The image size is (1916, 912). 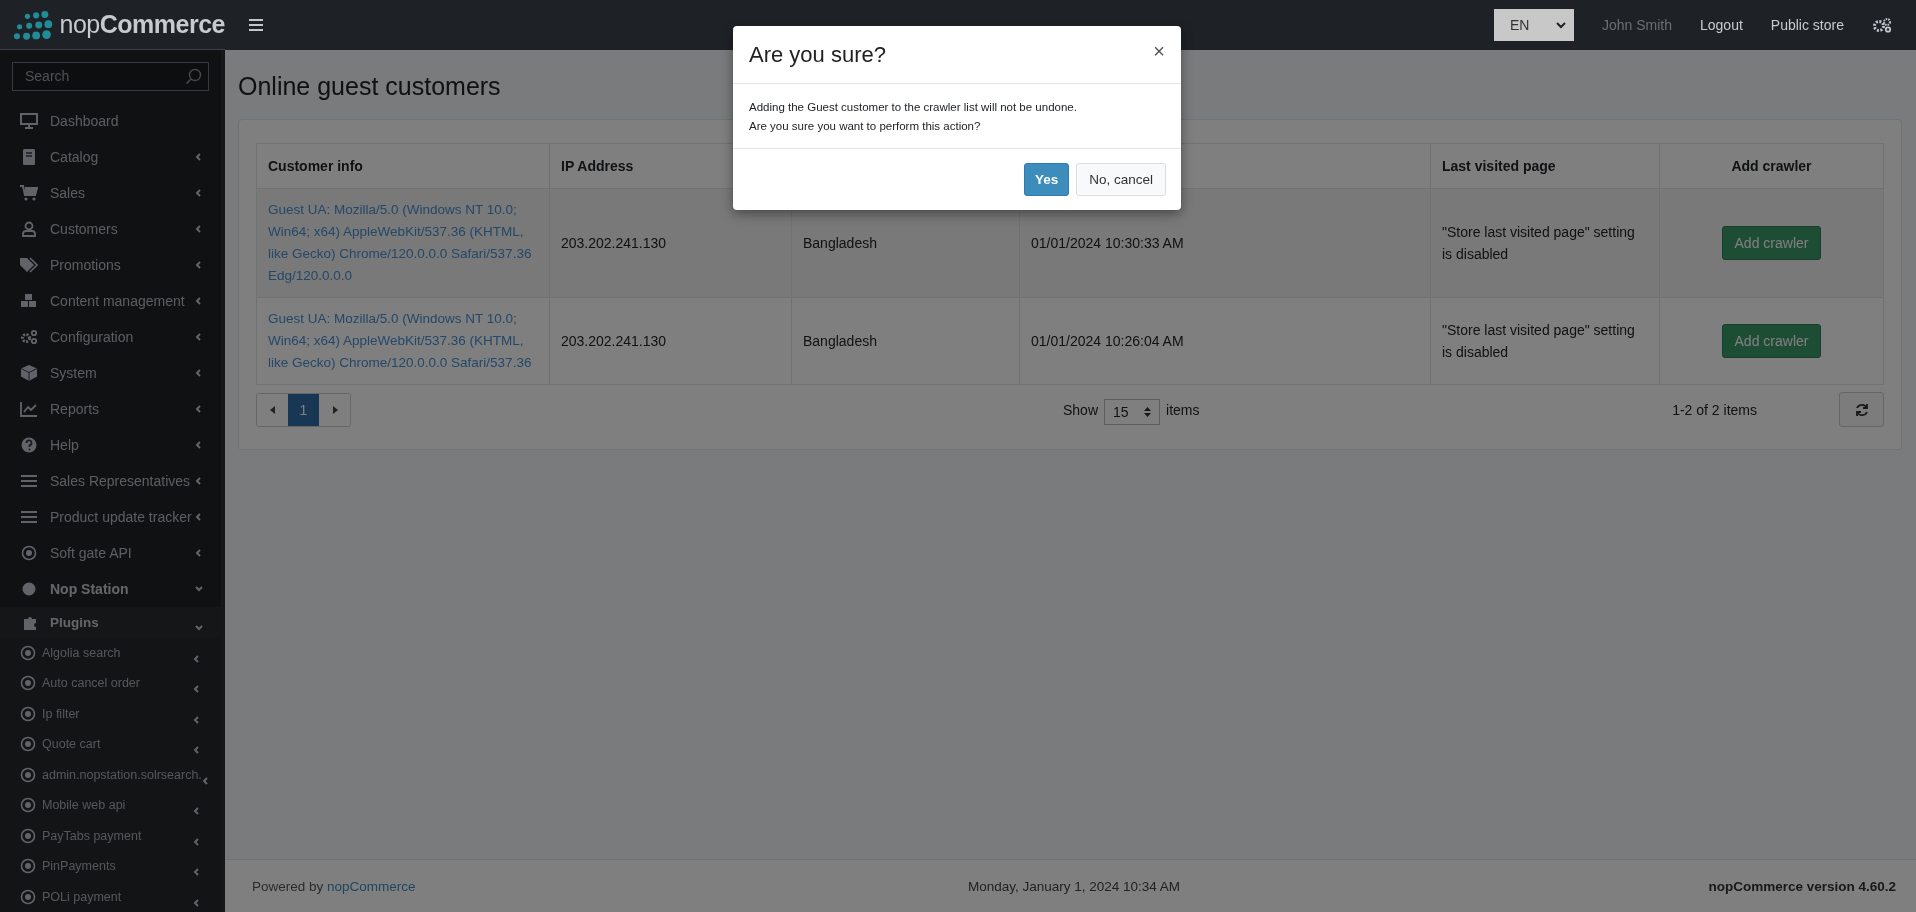 What do you see at coordinates (29, 156) in the screenshot?
I see `book-icon` at bounding box center [29, 156].